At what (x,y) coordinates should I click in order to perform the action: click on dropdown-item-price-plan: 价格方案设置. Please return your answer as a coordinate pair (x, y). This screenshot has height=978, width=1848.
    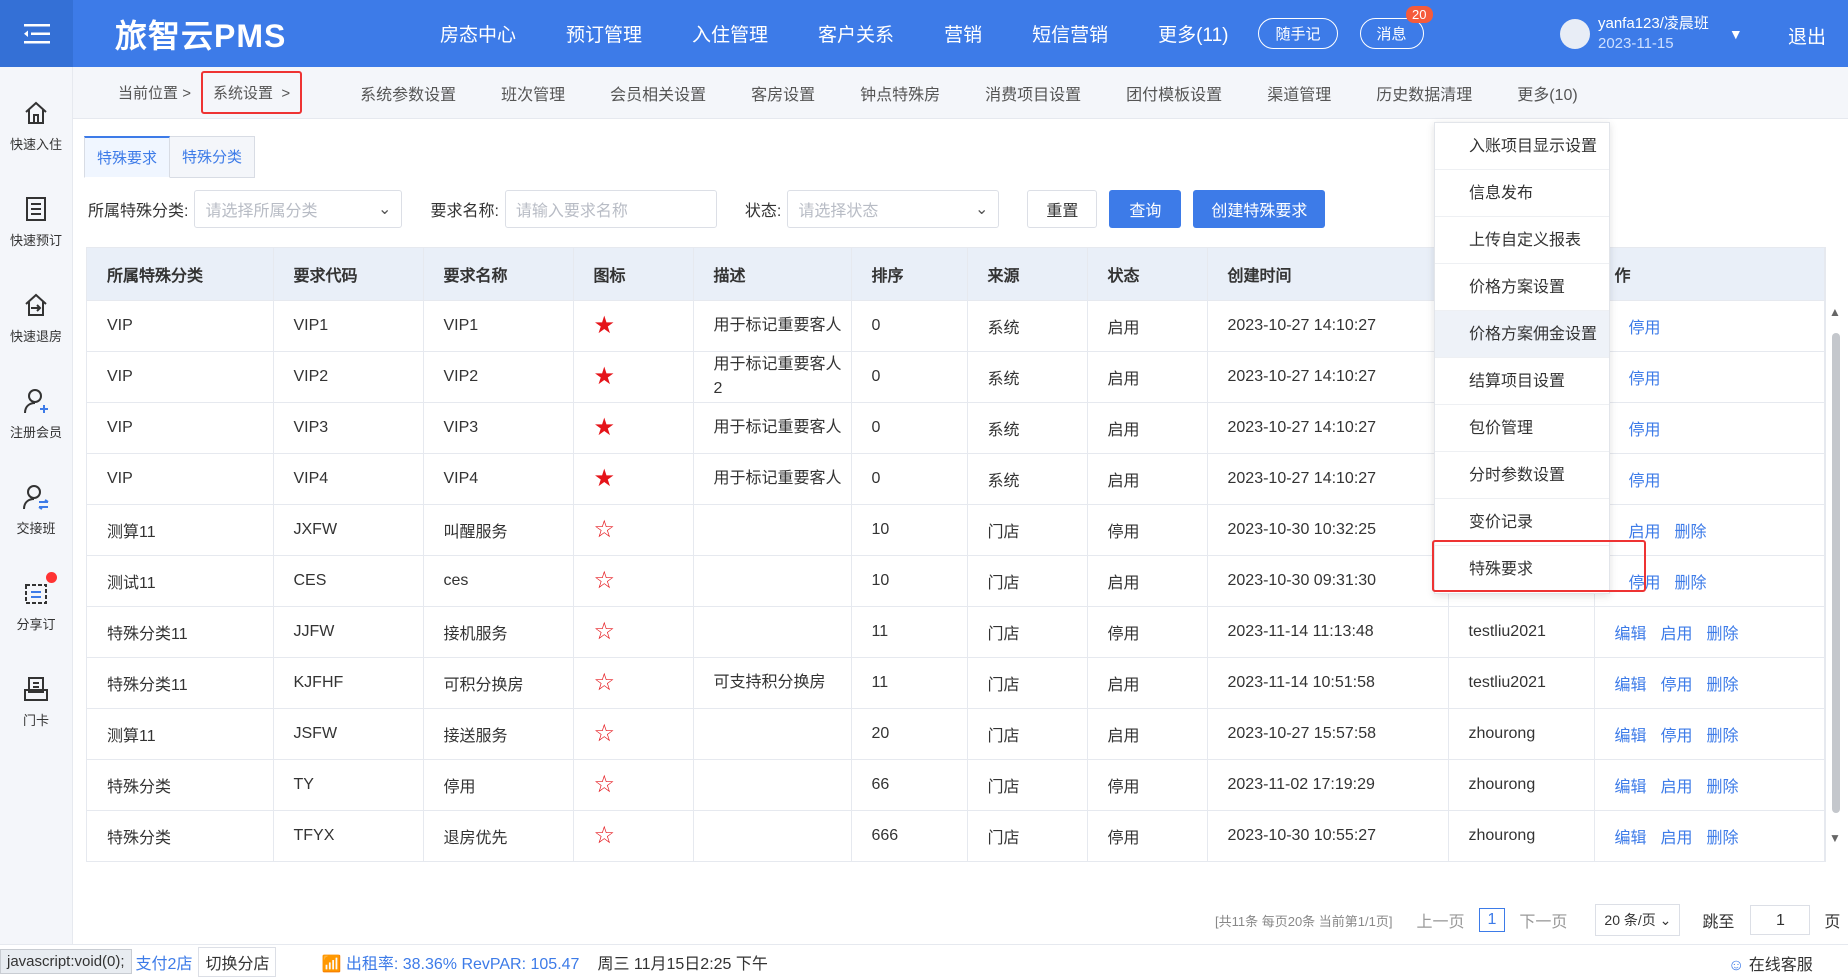
    Looking at the image, I should click on (1522, 287).